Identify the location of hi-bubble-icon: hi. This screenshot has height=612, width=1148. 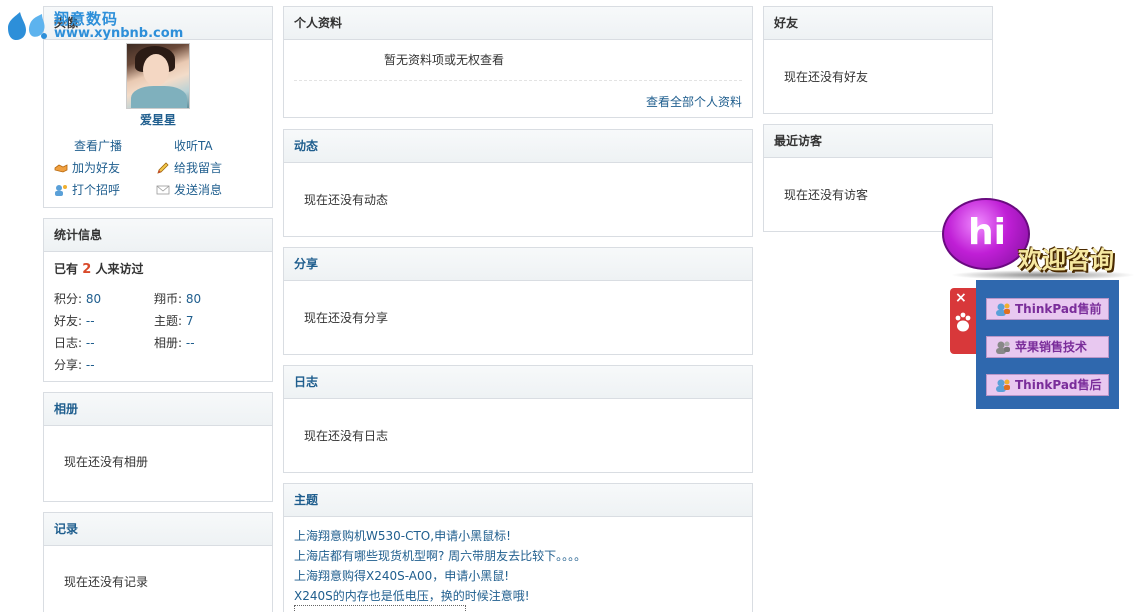
(986, 234).